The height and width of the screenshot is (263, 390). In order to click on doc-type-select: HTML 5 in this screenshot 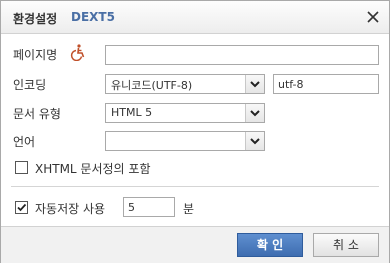, I will do `click(185, 113)`.